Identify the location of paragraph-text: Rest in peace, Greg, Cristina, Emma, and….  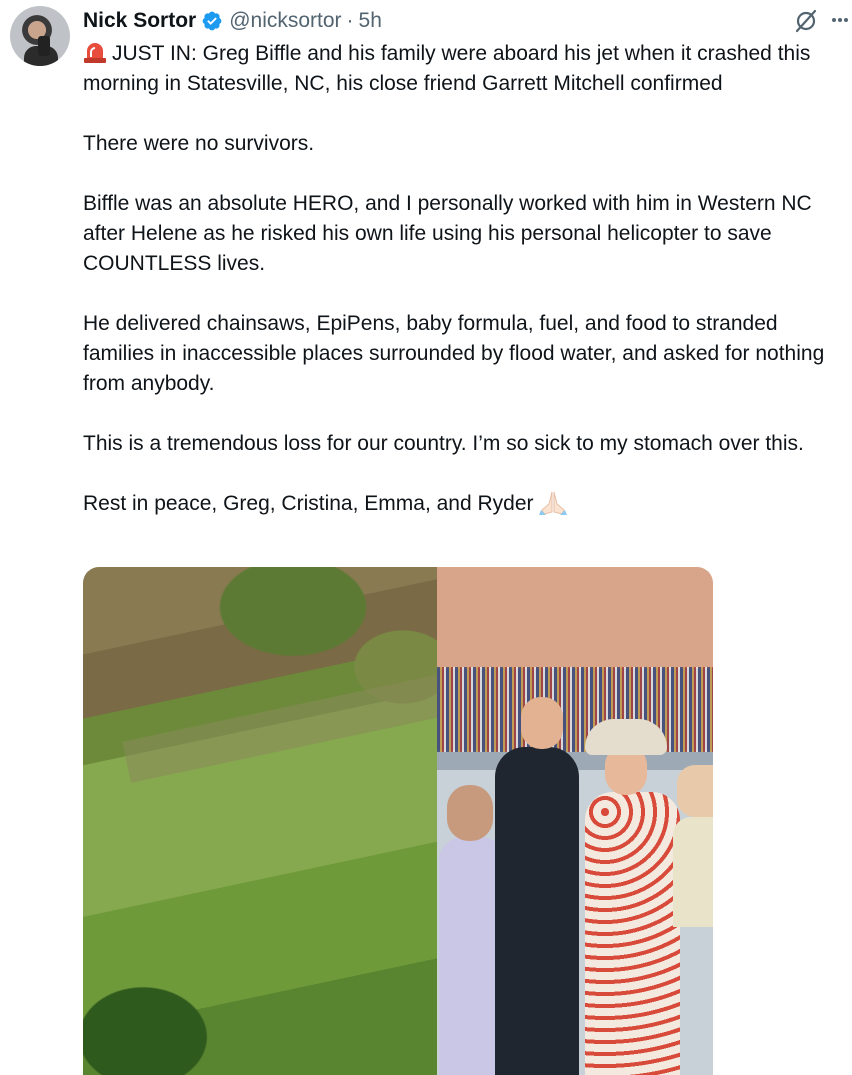
(308, 503).